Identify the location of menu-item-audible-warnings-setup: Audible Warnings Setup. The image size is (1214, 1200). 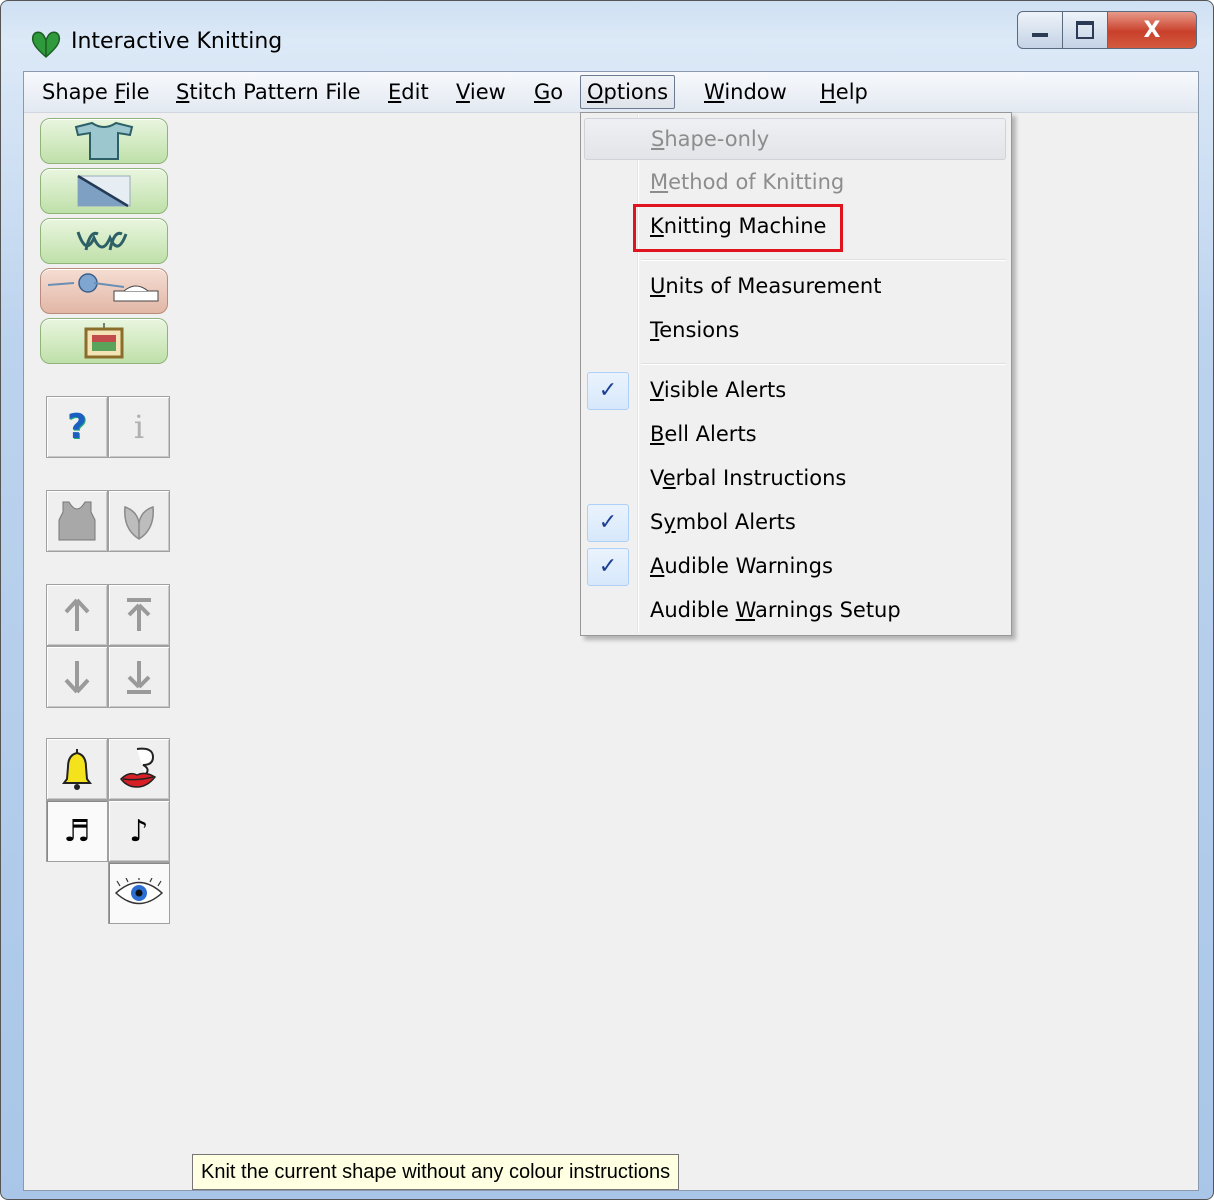
(794, 610).